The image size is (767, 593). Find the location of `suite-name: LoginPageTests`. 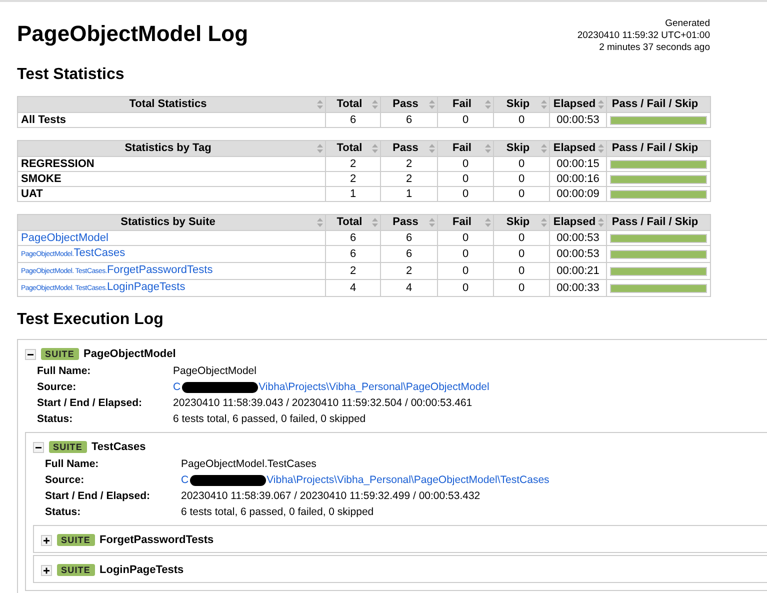

suite-name: LoginPageTests is located at coordinates (142, 570).